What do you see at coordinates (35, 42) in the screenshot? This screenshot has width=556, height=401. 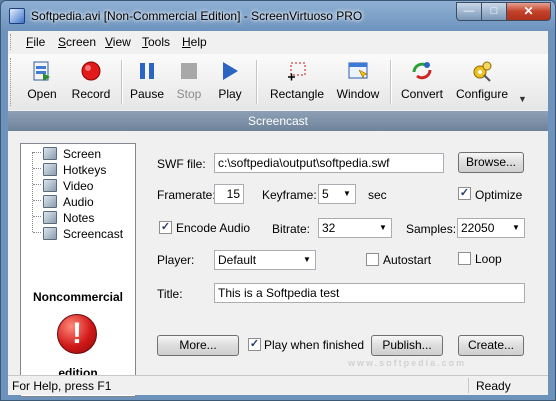 I see `menu-file: File` at bounding box center [35, 42].